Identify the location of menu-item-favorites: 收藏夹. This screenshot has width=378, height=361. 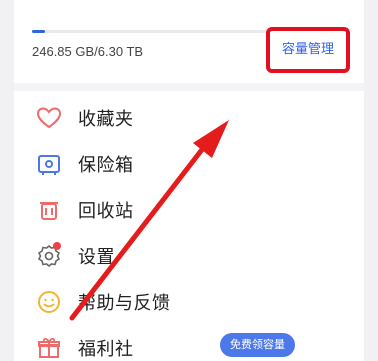
(189, 118).